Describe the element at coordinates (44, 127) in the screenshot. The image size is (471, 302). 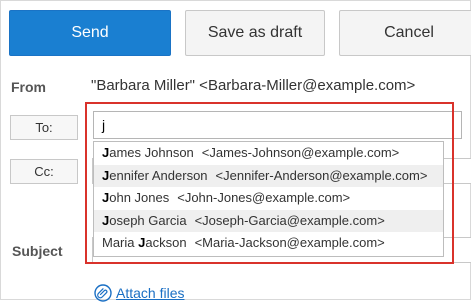
I see `to-button: To:` at that location.